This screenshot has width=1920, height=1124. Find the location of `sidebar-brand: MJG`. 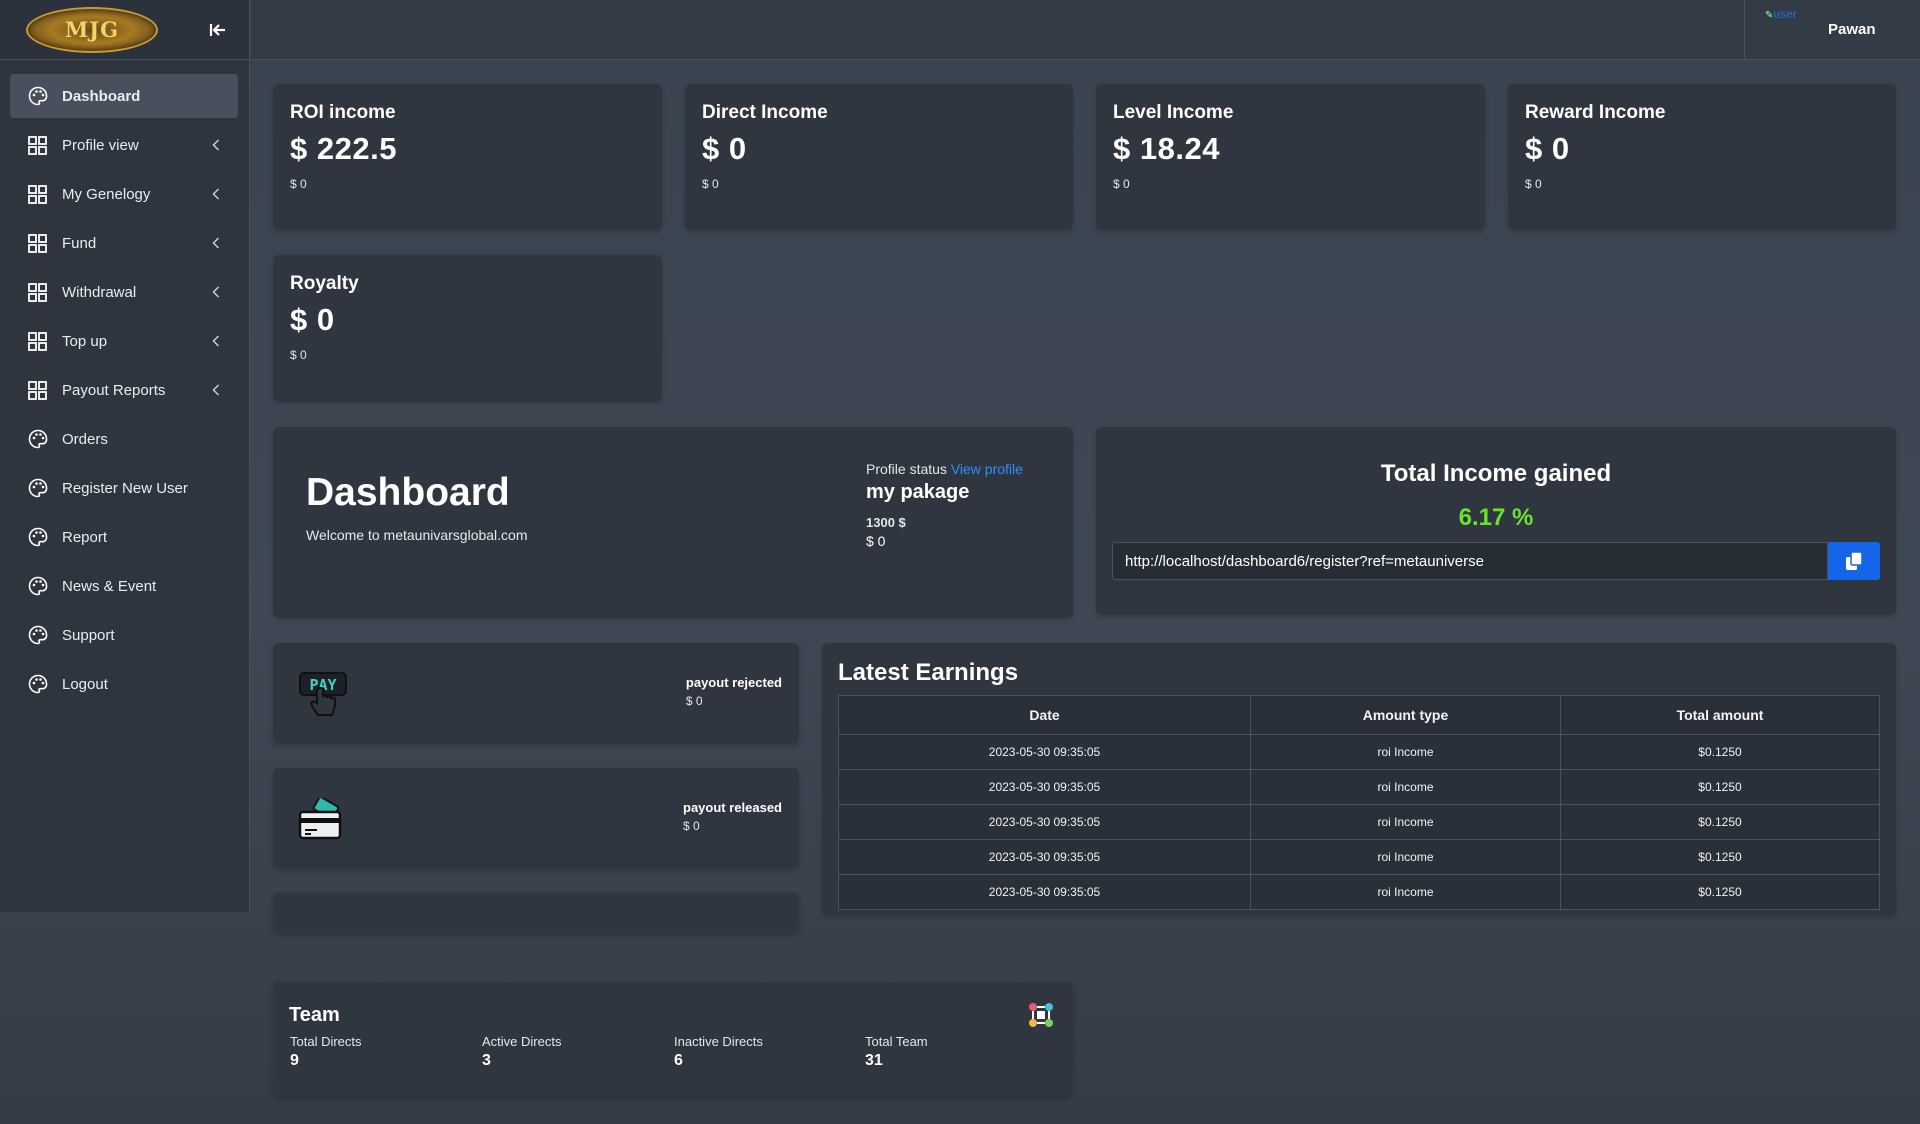

sidebar-brand: MJG is located at coordinates (124, 30).